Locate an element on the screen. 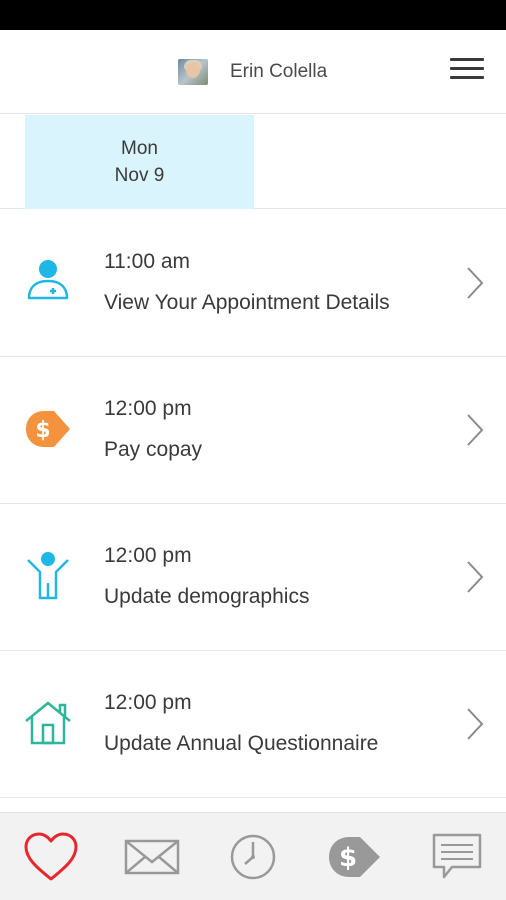 This screenshot has height=900, width=506. bottom-tab-bar: $ is located at coordinates (253, 856).